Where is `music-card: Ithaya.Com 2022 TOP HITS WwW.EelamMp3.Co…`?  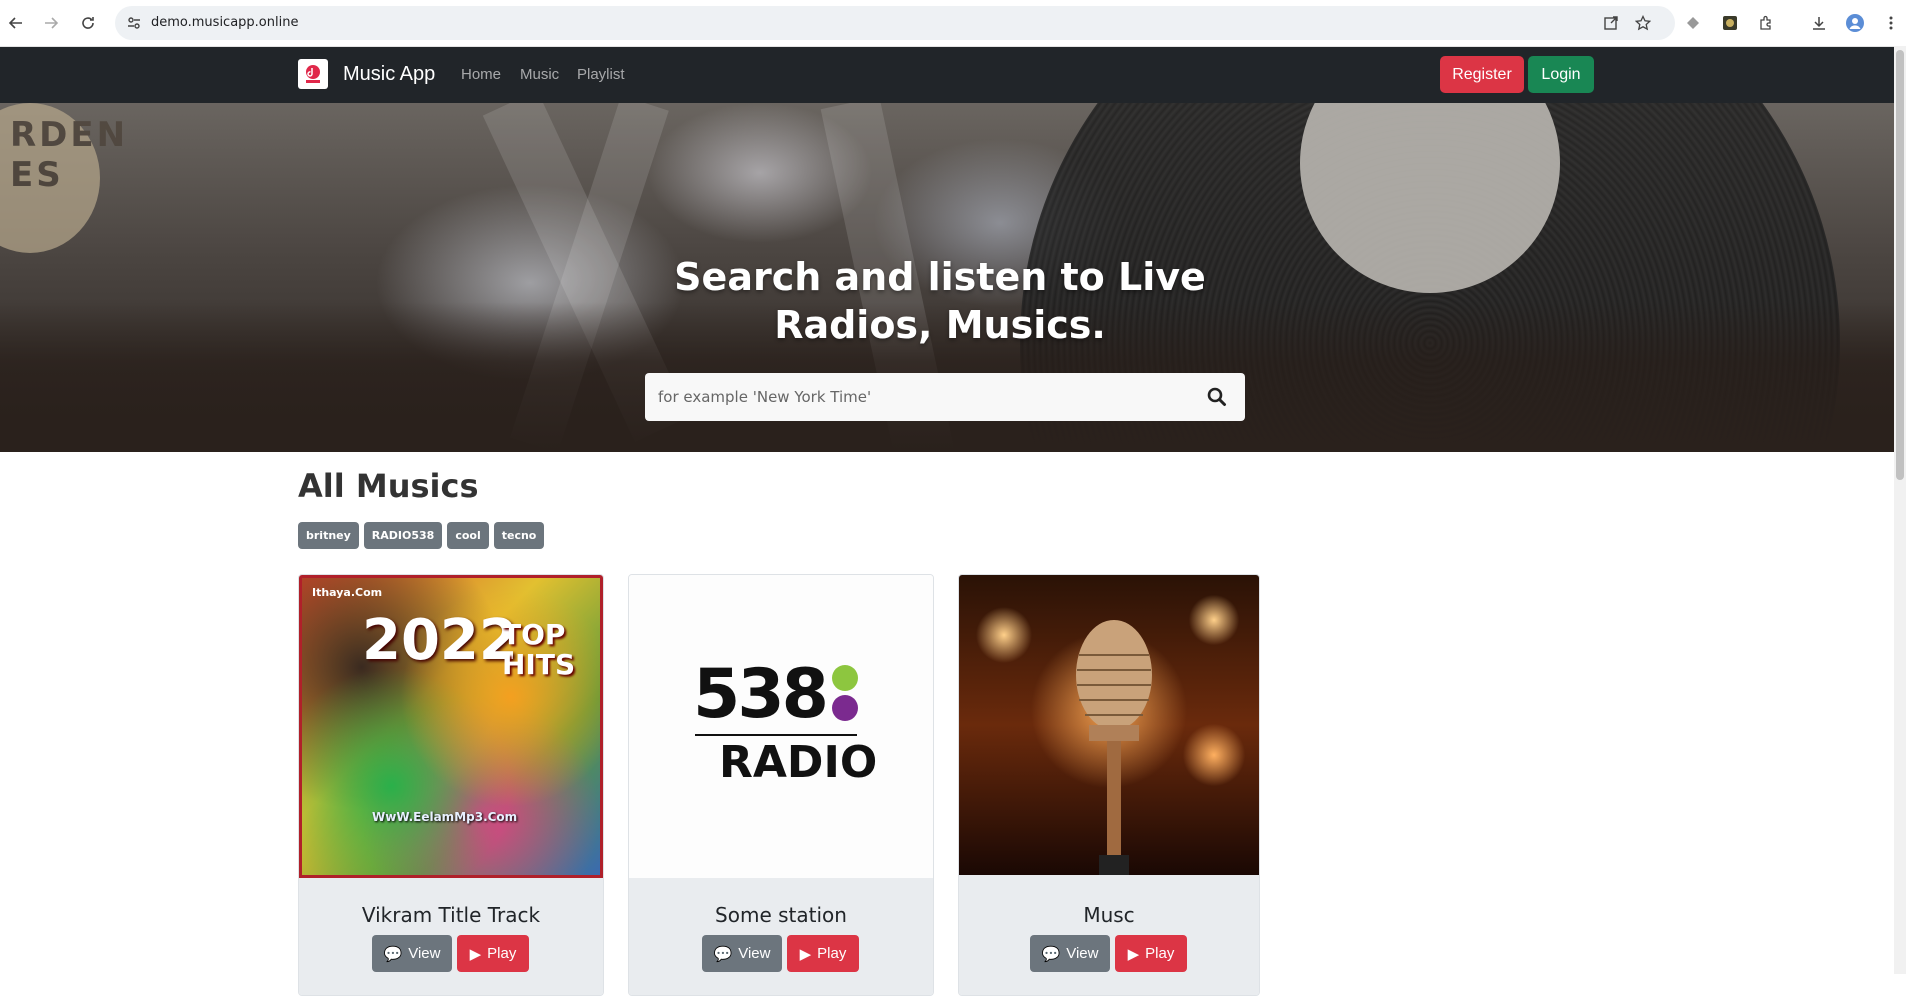 music-card: Ithaya.Com 2022 TOP HITS WwW.EelamMp3.Co… is located at coordinates (451, 785).